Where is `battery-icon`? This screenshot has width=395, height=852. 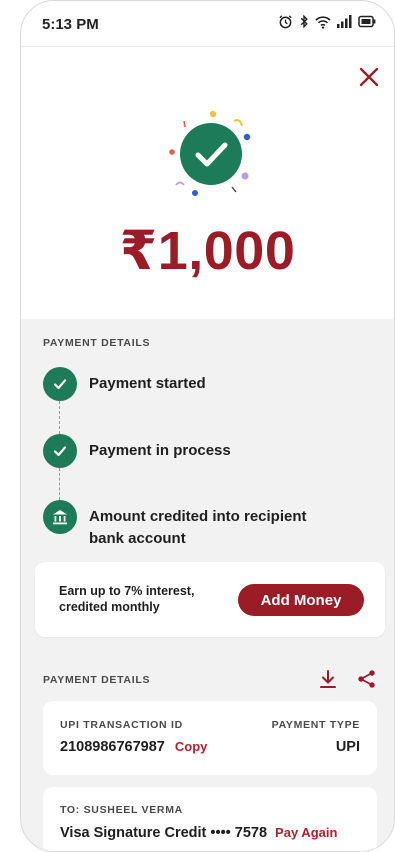
battery-icon is located at coordinates (367, 23).